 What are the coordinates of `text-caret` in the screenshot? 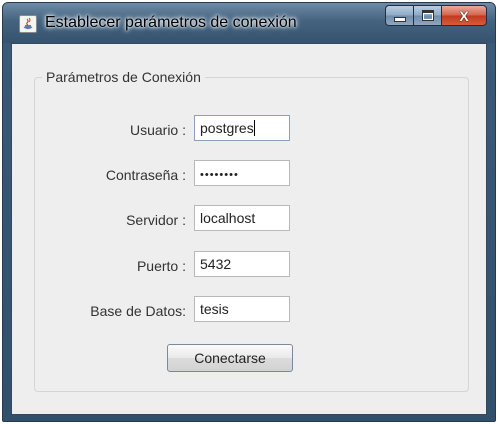 It's located at (254, 128).